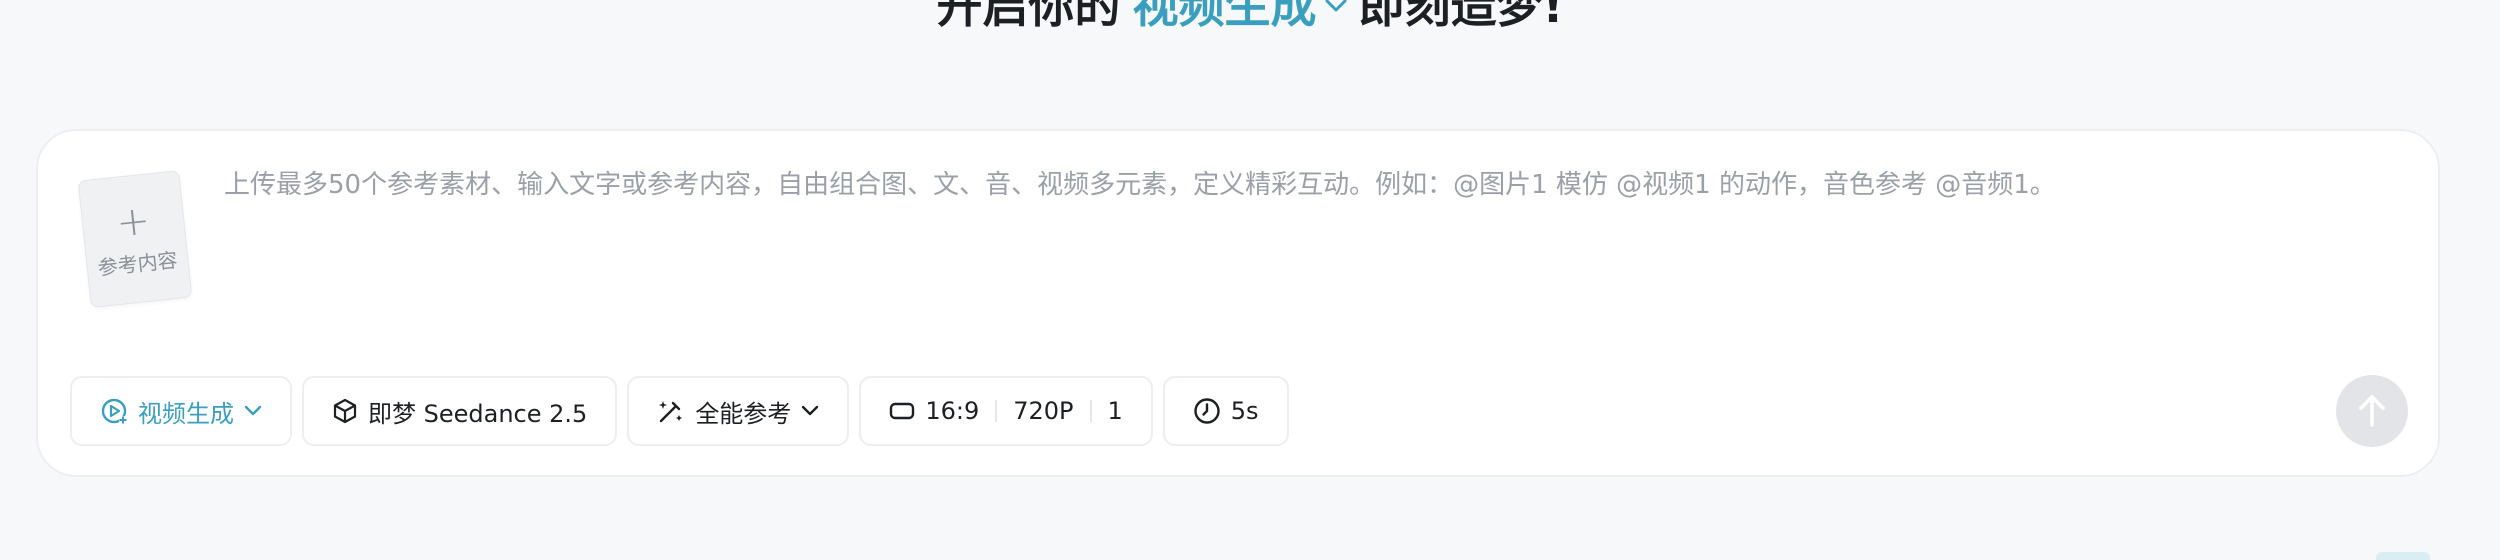  Describe the element at coordinates (1224, 16) in the screenshot. I see `hero-mode-label: 视频生成` at that location.